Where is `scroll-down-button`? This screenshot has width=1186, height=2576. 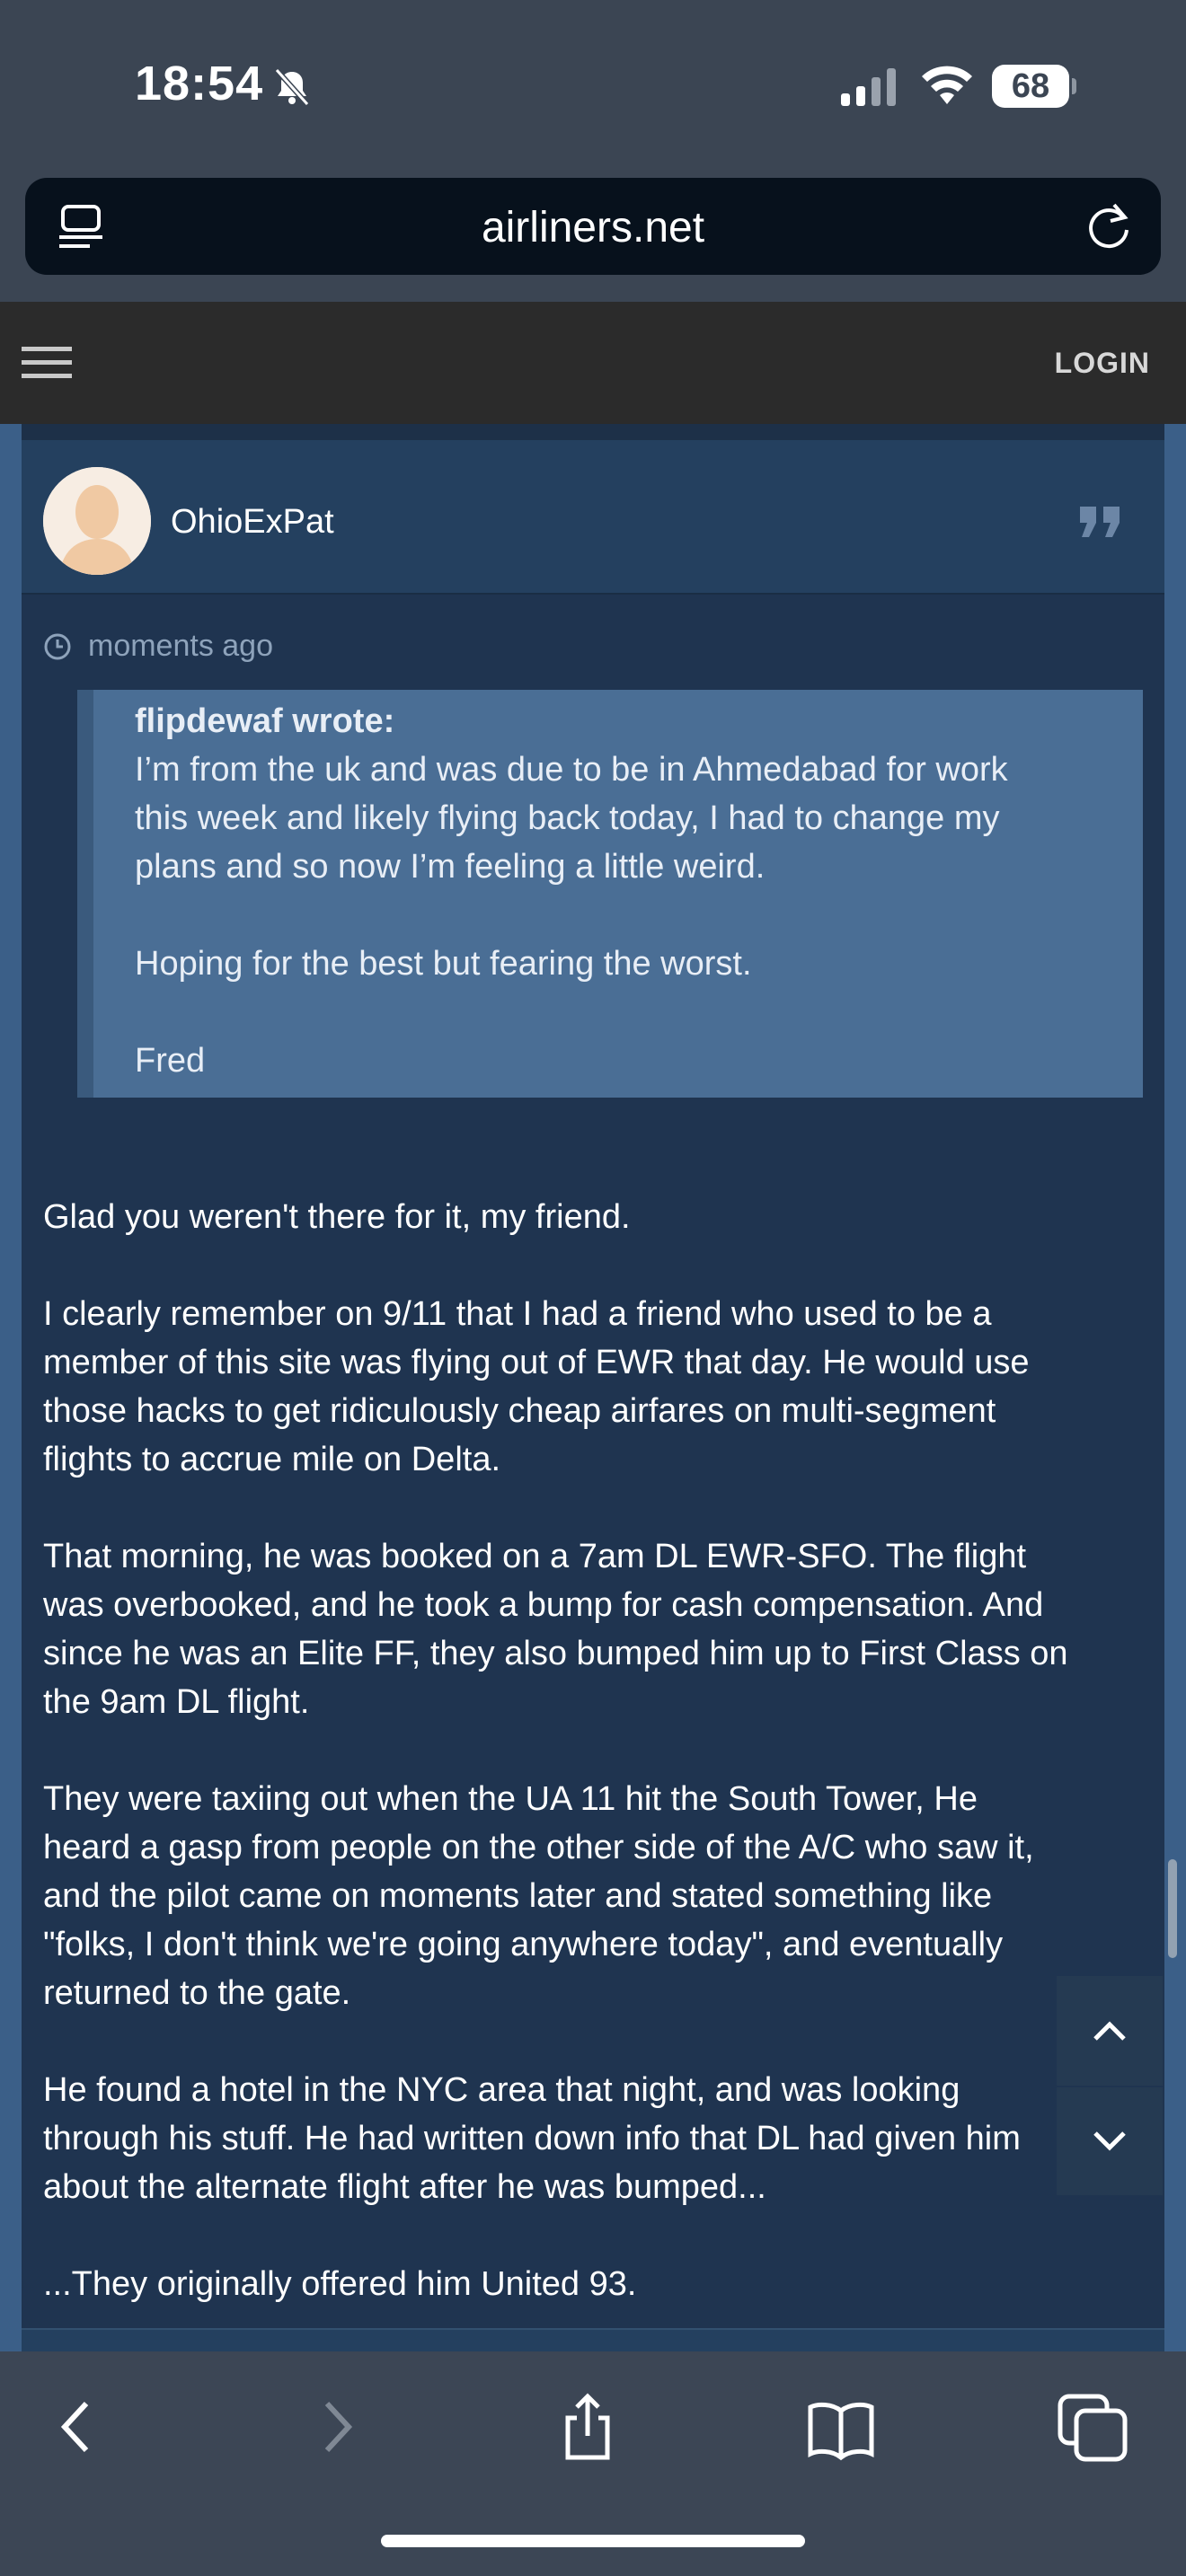 scroll-down-button is located at coordinates (1110, 2141).